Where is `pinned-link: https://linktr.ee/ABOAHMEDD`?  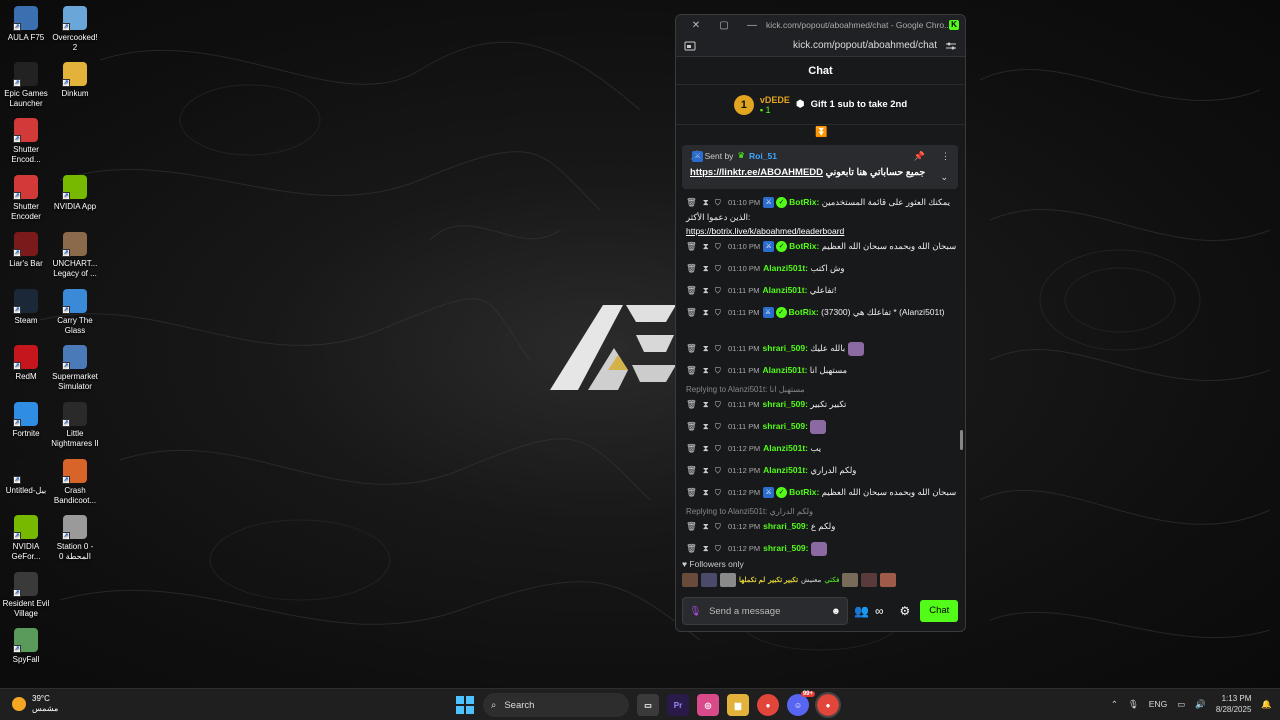
pinned-link: https://linktr.ee/ABOAHMEDD is located at coordinates (756, 172).